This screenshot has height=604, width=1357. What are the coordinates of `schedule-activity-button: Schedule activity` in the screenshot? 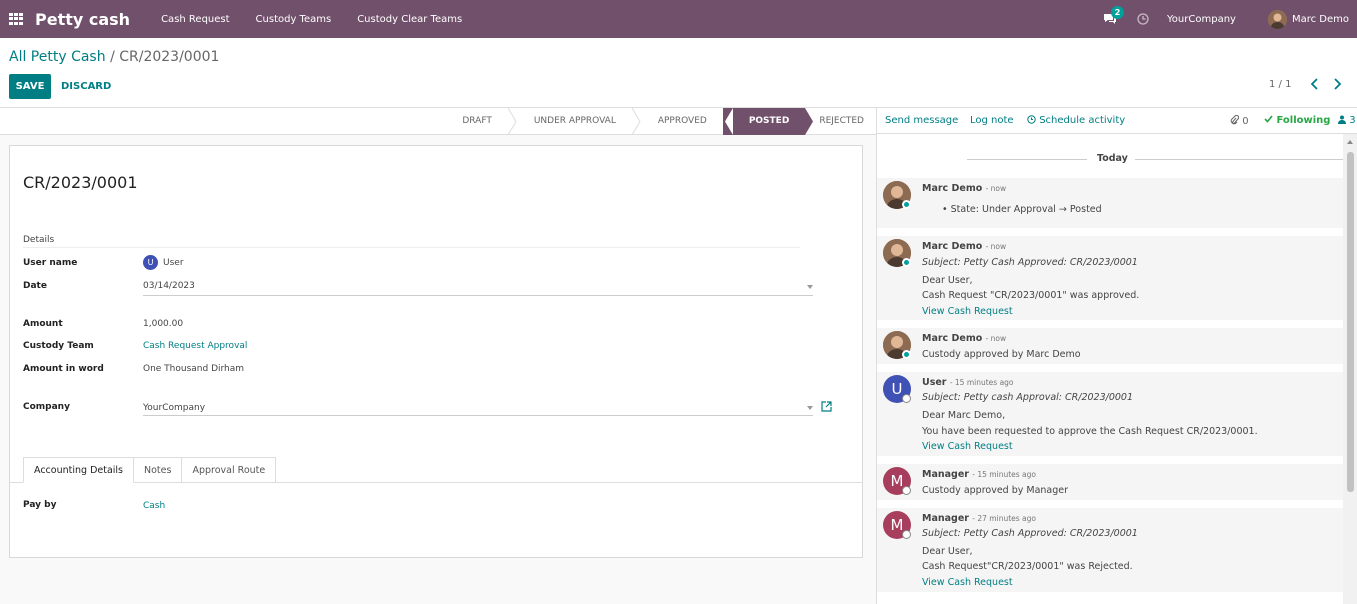 It's located at (1076, 120).